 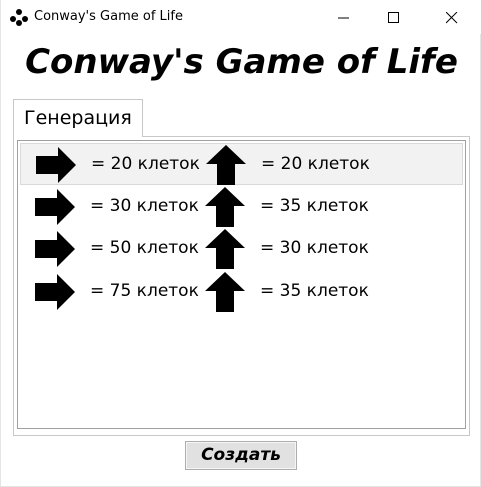 I want to click on height-value: = 20 клеток, so click(x=315, y=164).